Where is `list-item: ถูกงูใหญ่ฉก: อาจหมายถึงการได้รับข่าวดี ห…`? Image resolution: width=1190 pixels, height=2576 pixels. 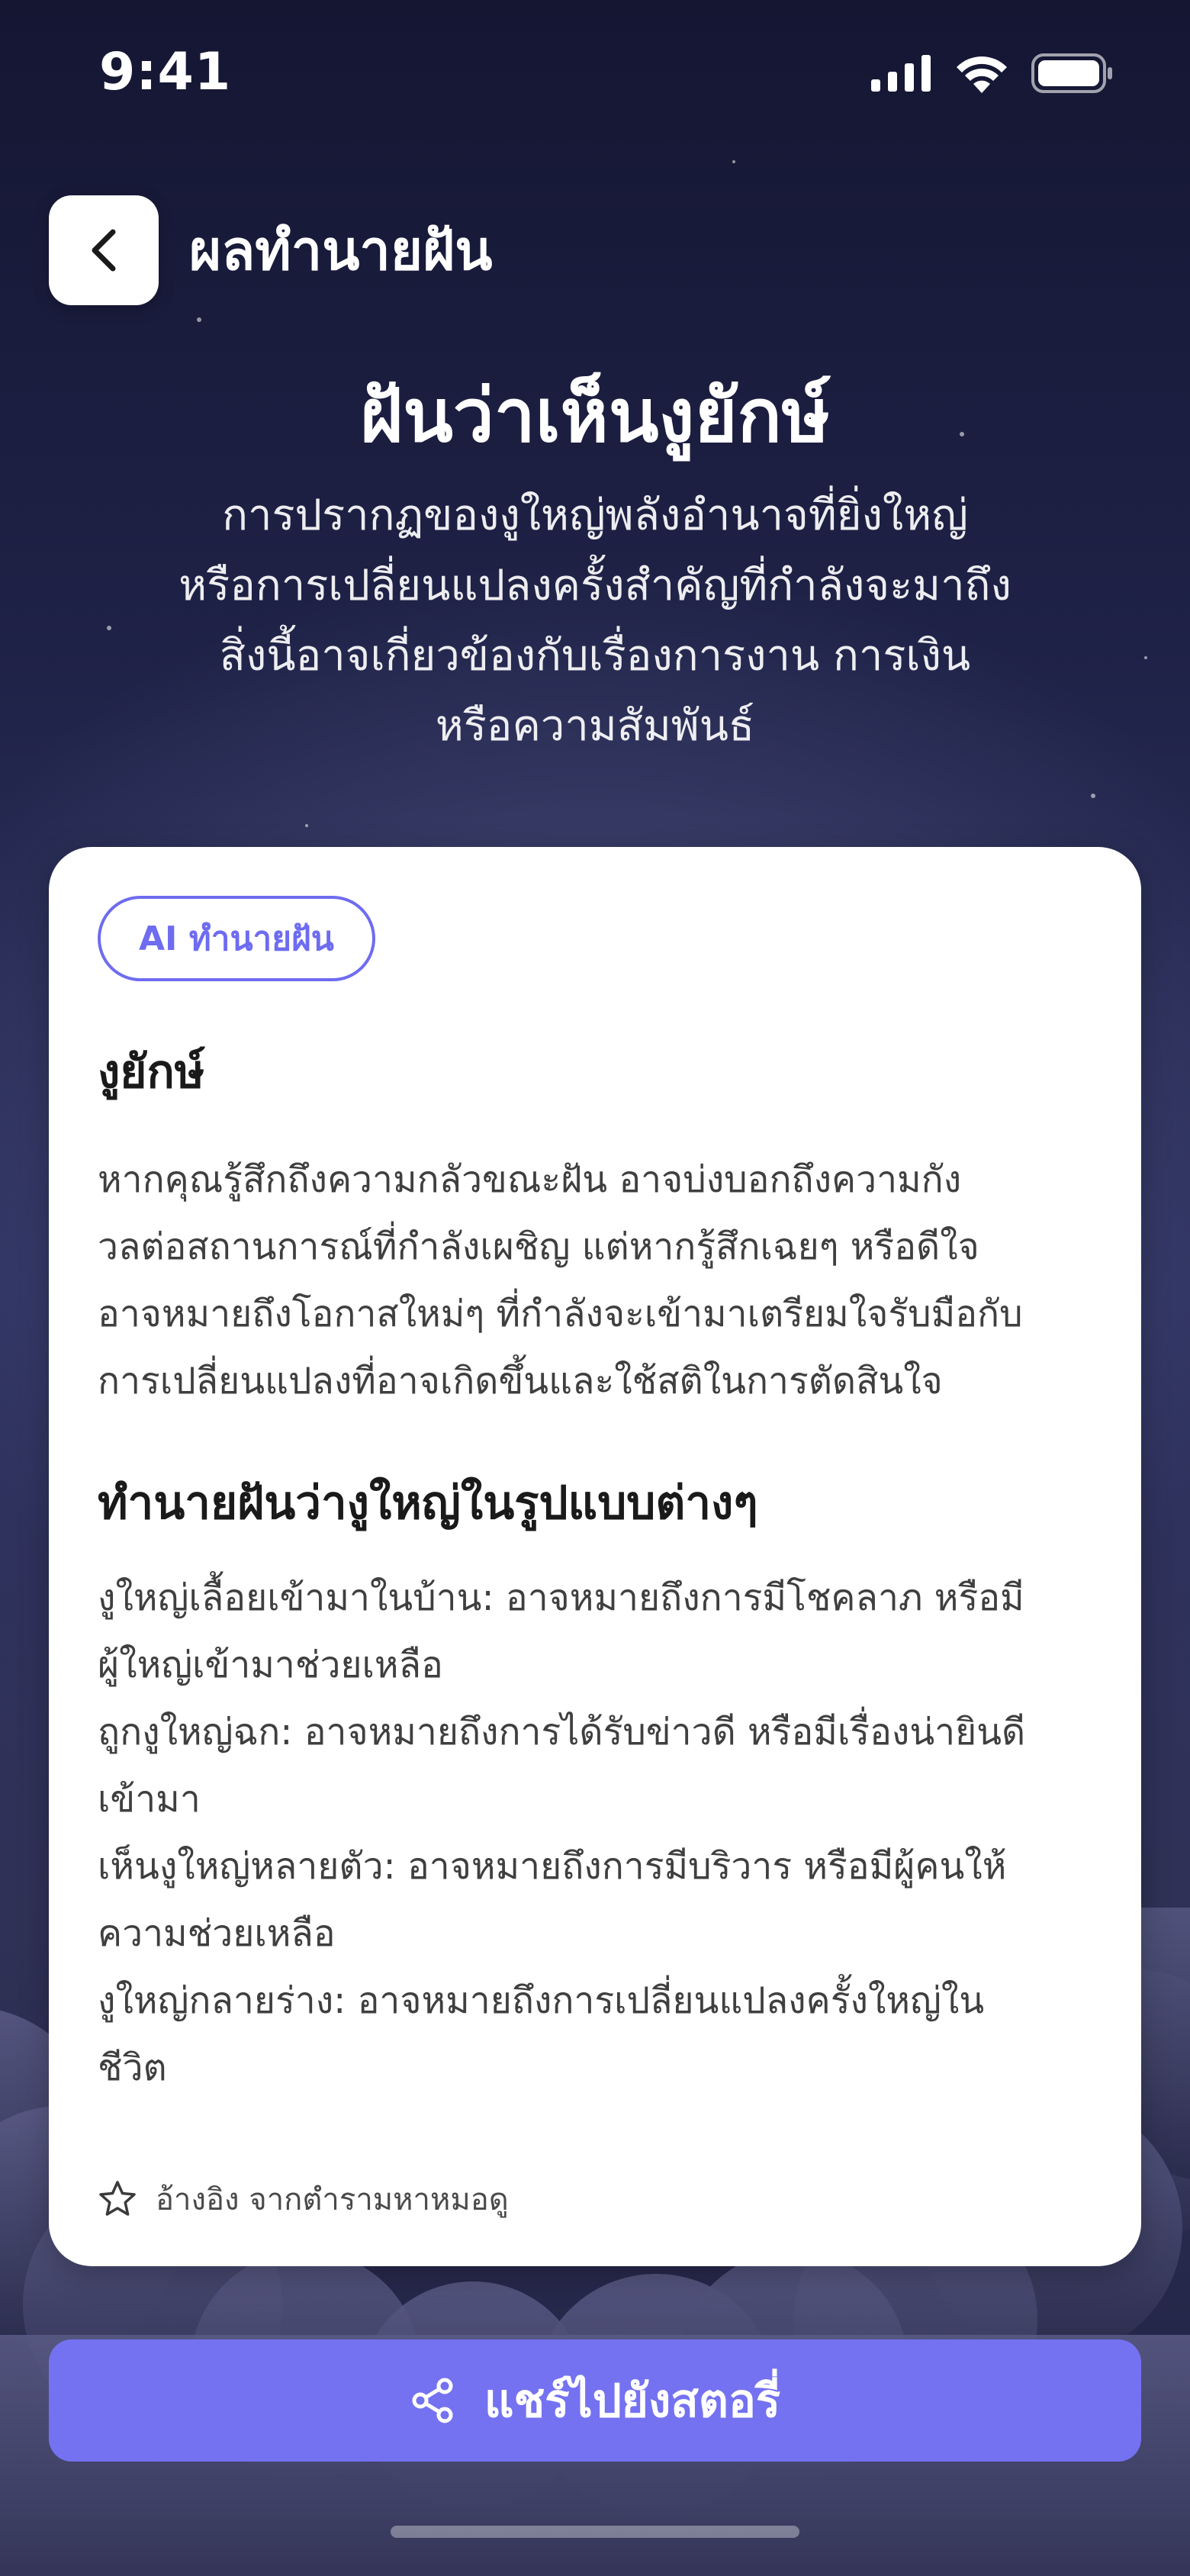 list-item: ถูกงูใหญ่ฉก: อาจหมายถึงการได้รับข่าวดี ห… is located at coordinates (562, 1732).